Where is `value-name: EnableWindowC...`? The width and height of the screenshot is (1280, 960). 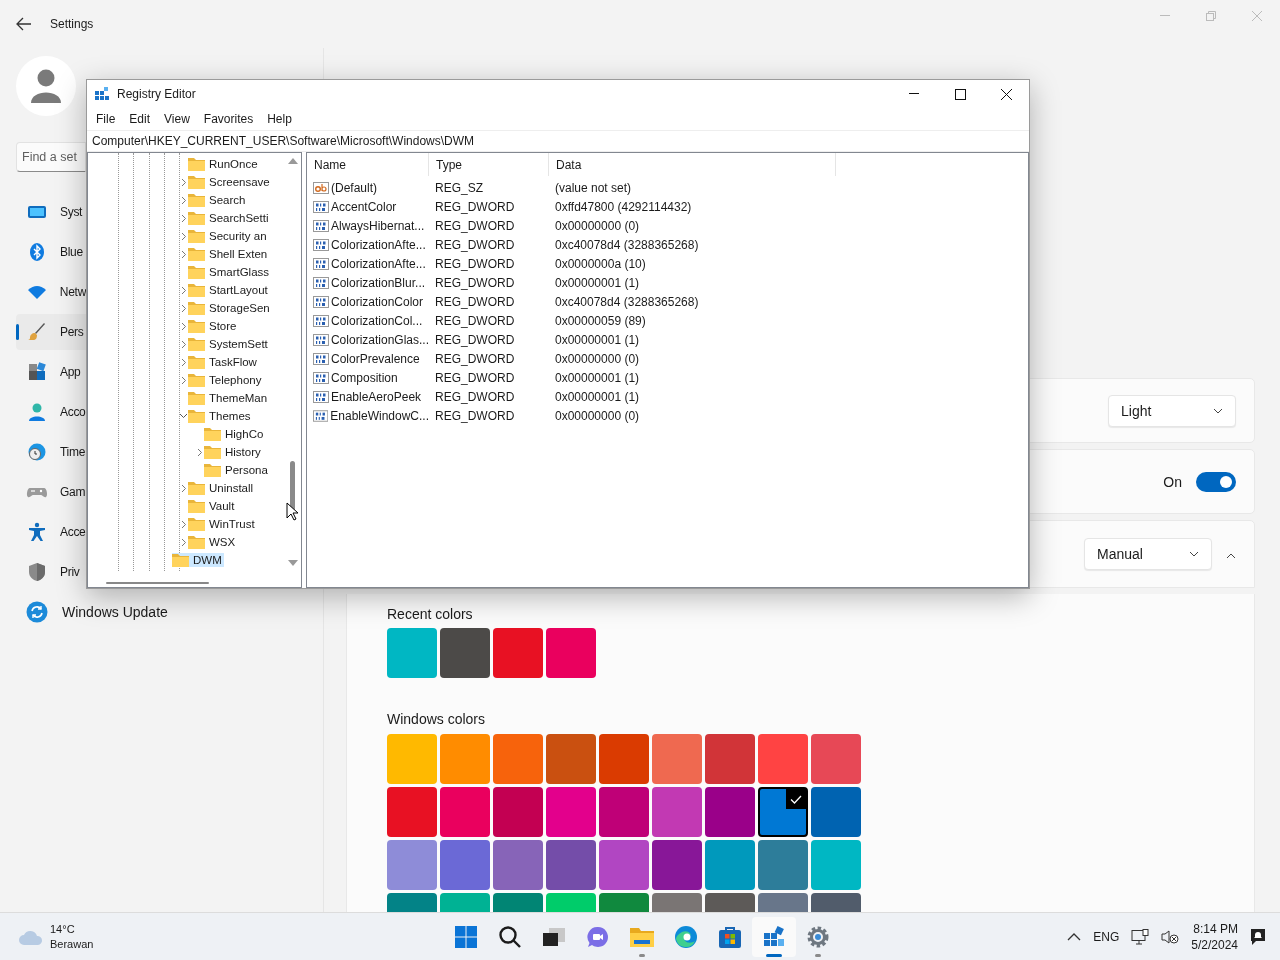
value-name: EnableWindowC... is located at coordinates (379, 415).